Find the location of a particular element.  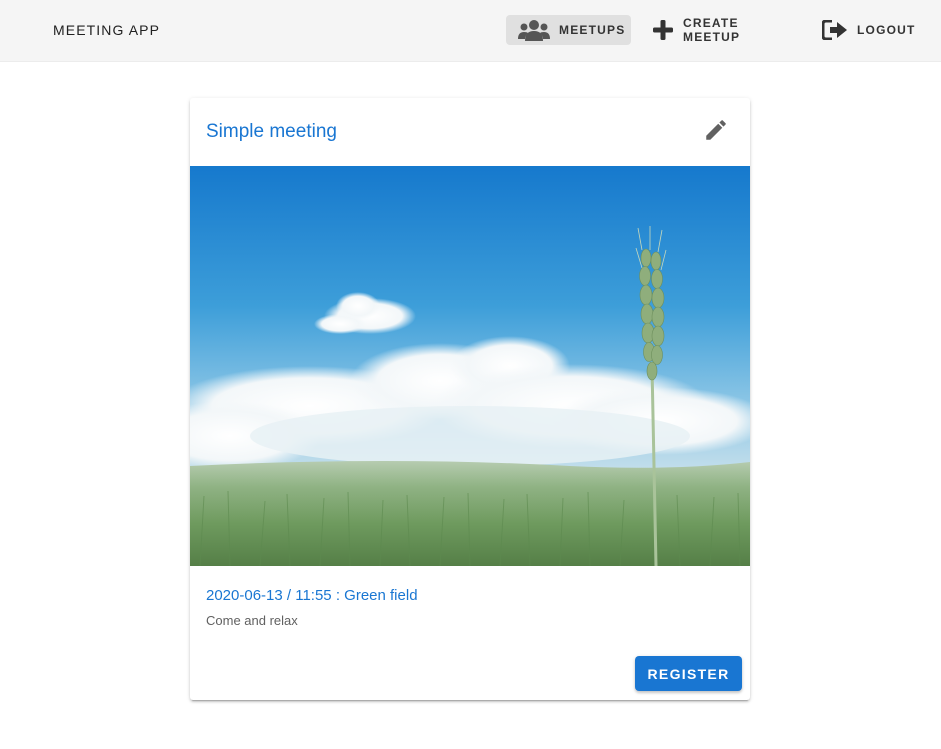

meetup-title: Simple meeting is located at coordinates (271, 131).